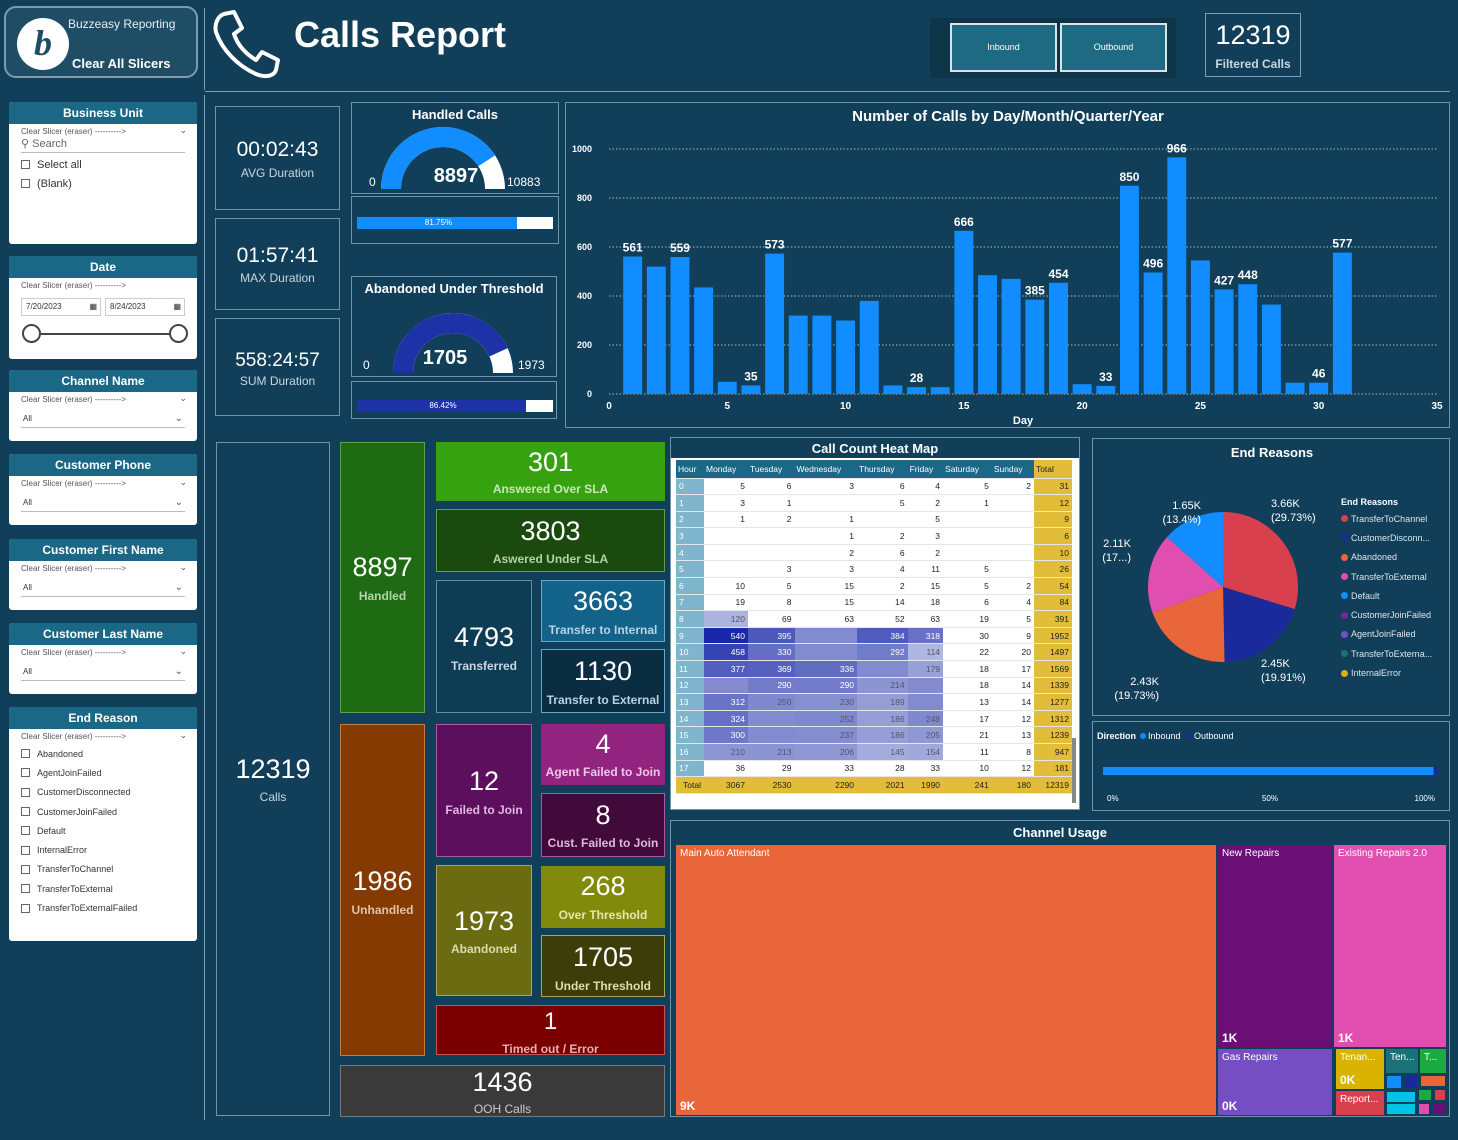 The image size is (1458, 1140). What do you see at coordinates (103, 849) in the screenshot?
I see `end-reason-option: InternalError` at bounding box center [103, 849].